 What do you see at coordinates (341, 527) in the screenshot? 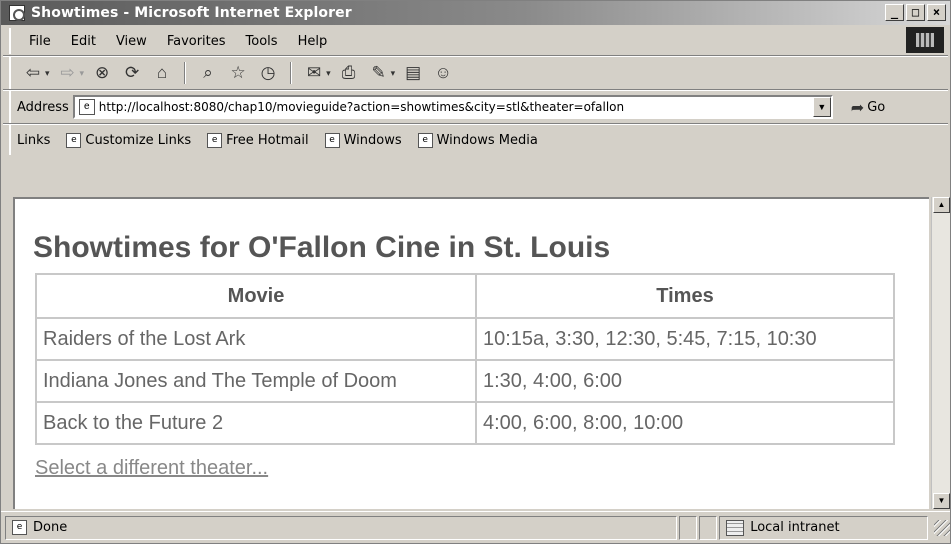
I see `status-text-cell: e Done` at bounding box center [341, 527].